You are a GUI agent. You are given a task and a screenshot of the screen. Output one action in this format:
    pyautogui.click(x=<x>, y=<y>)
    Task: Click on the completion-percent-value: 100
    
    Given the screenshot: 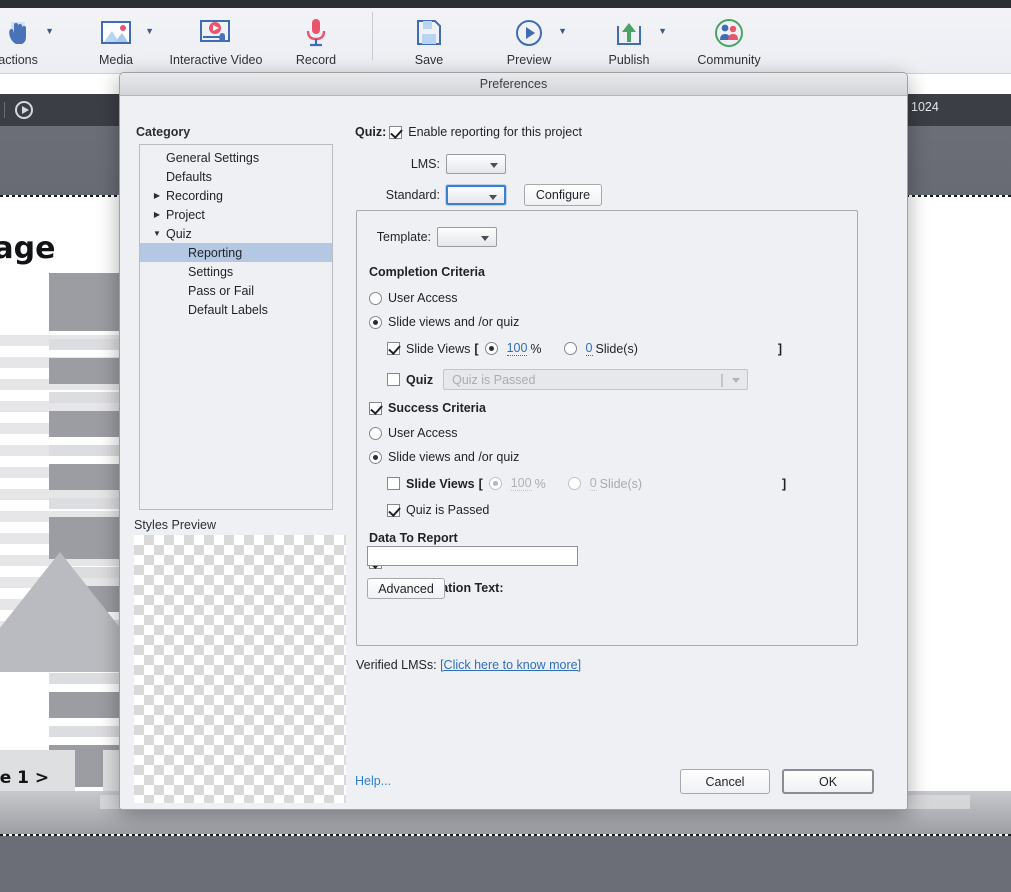 What is the action you would take?
    pyautogui.click(x=517, y=348)
    